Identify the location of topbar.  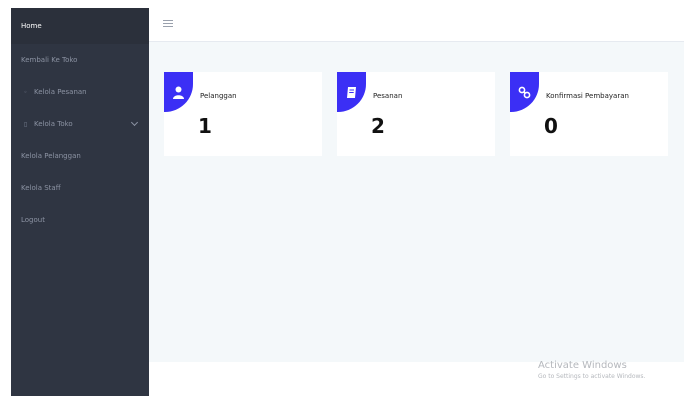
(416, 25).